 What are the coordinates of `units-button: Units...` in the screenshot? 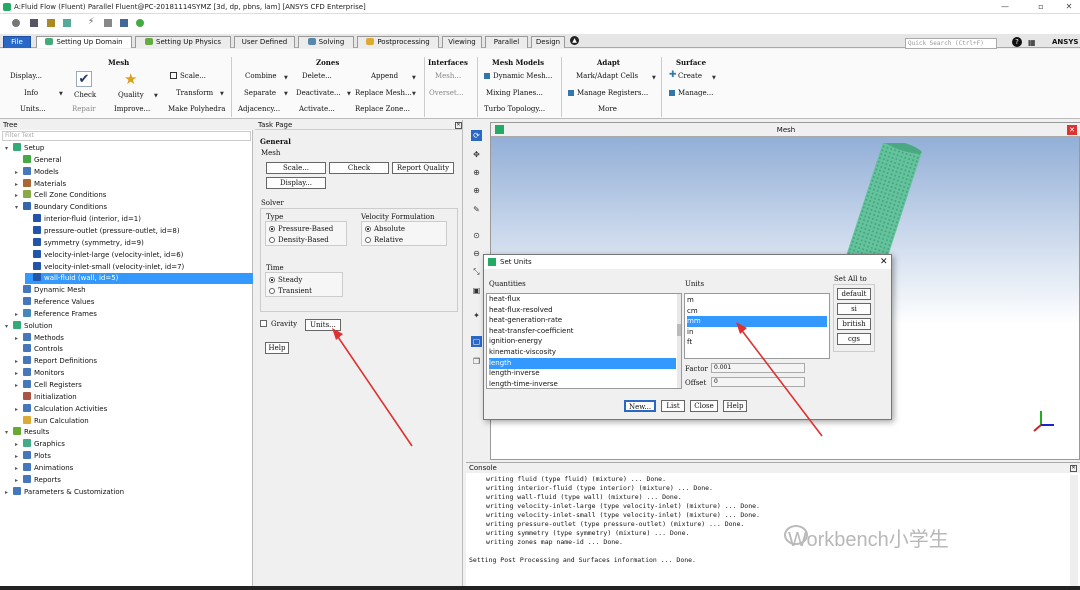 It's located at (323, 325).